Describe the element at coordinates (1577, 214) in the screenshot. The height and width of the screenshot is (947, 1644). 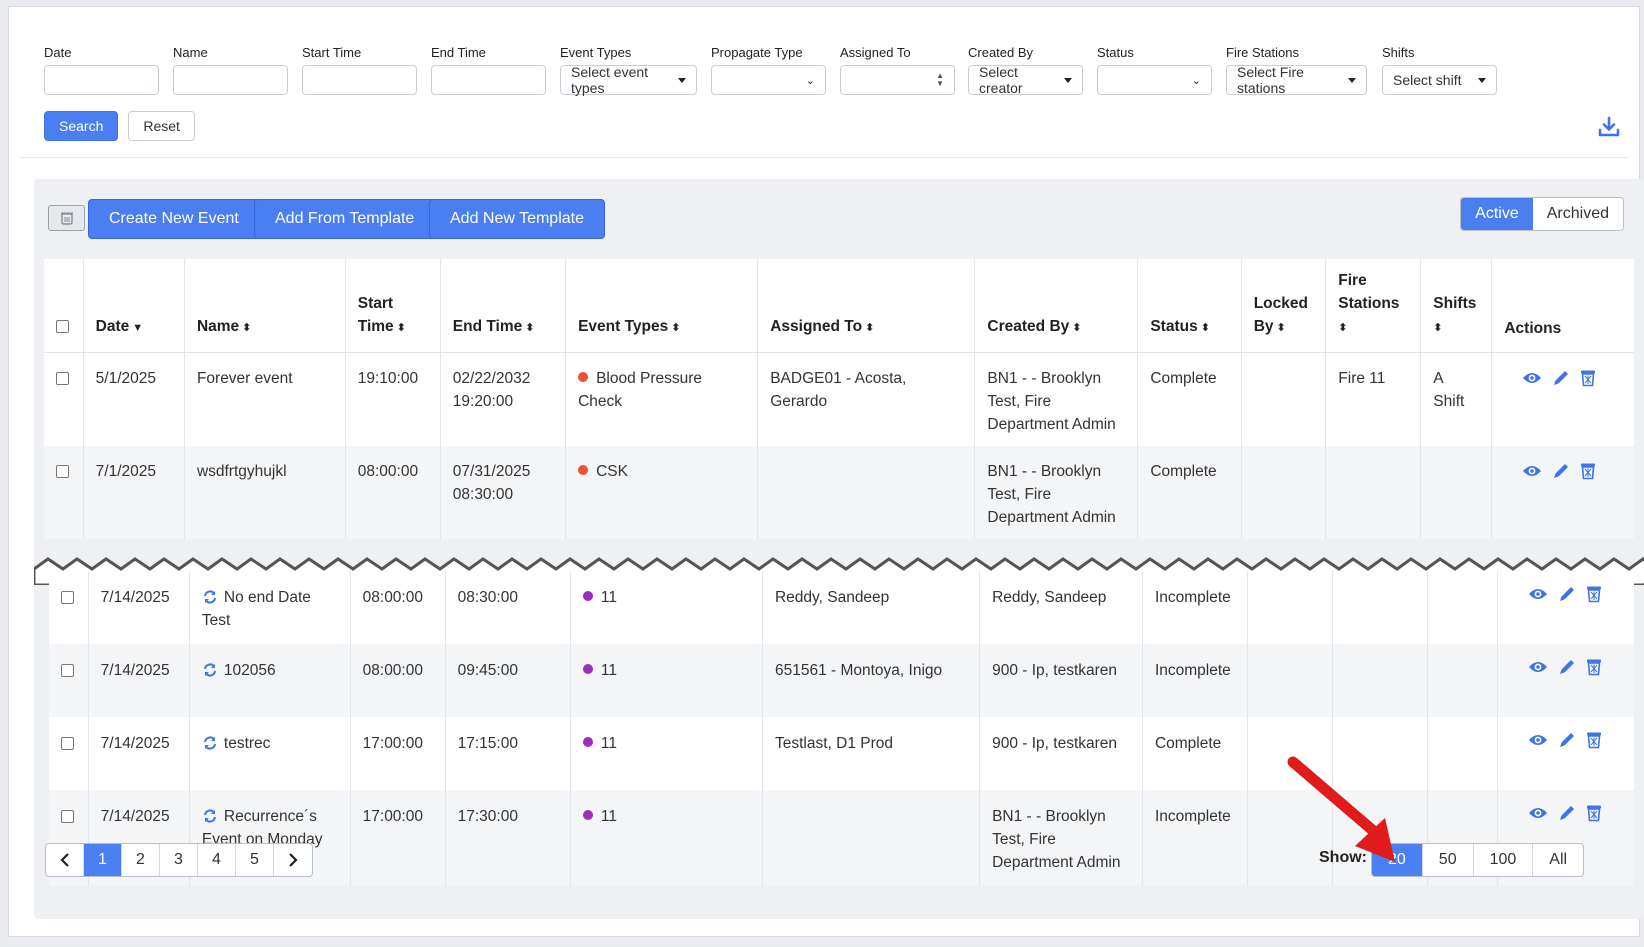
I see `archived-toggle: Archived` at that location.